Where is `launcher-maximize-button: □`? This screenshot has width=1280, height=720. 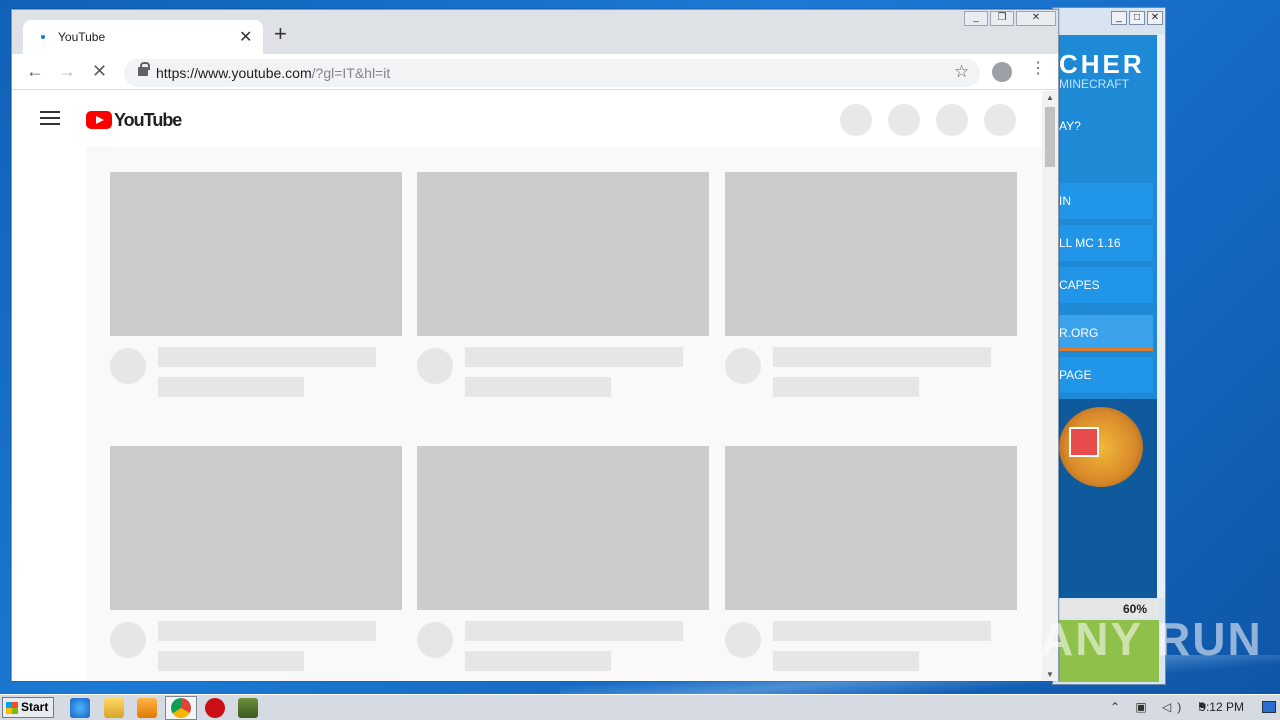 launcher-maximize-button: □ is located at coordinates (1137, 18).